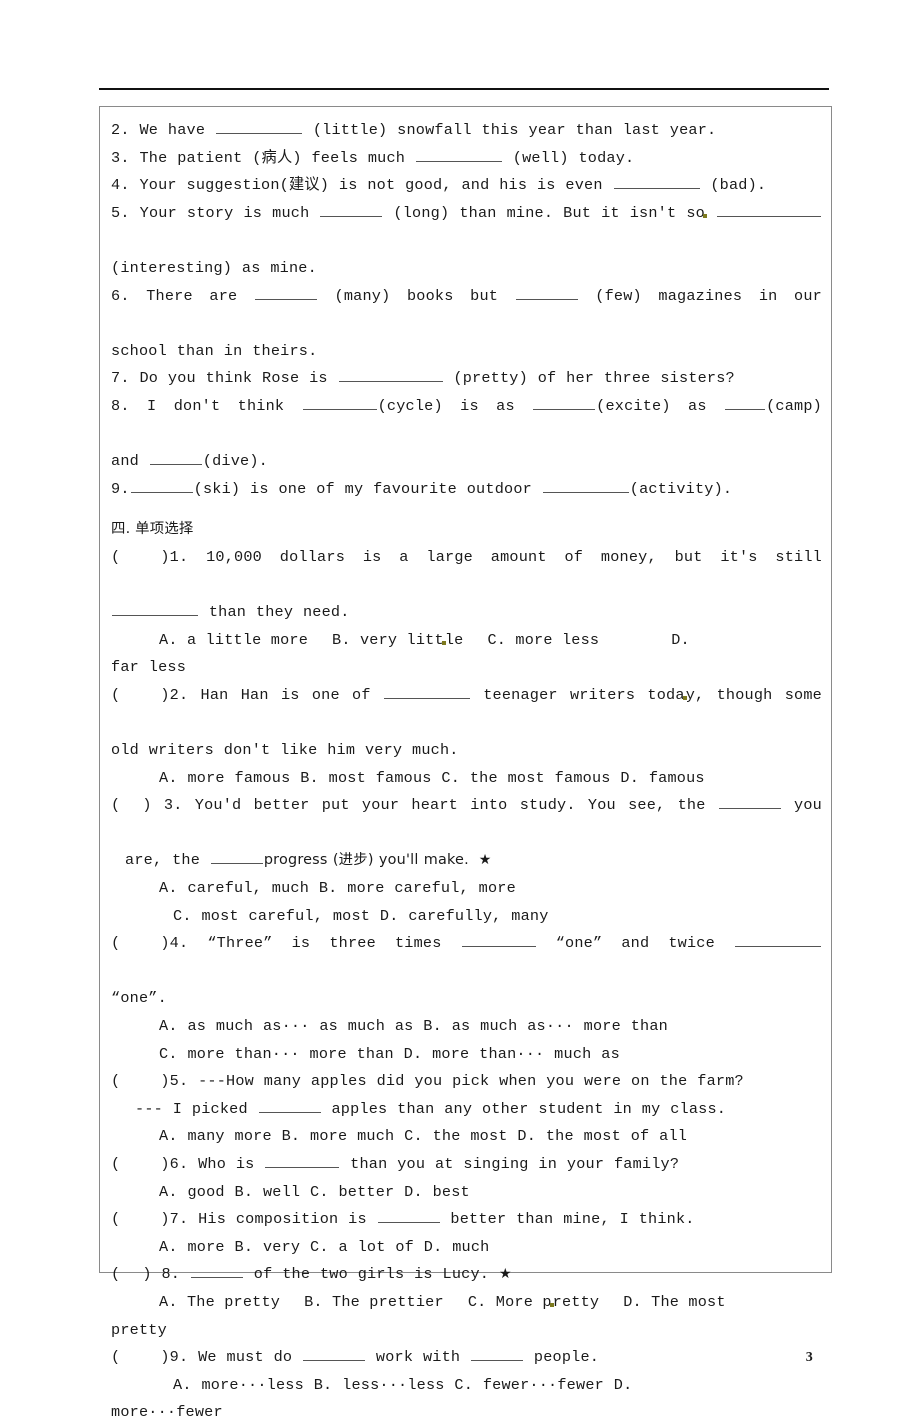  Describe the element at coordinates (681, 488) in the screenshot. I see `fill-item-9-text-b: (activity).` at that location.